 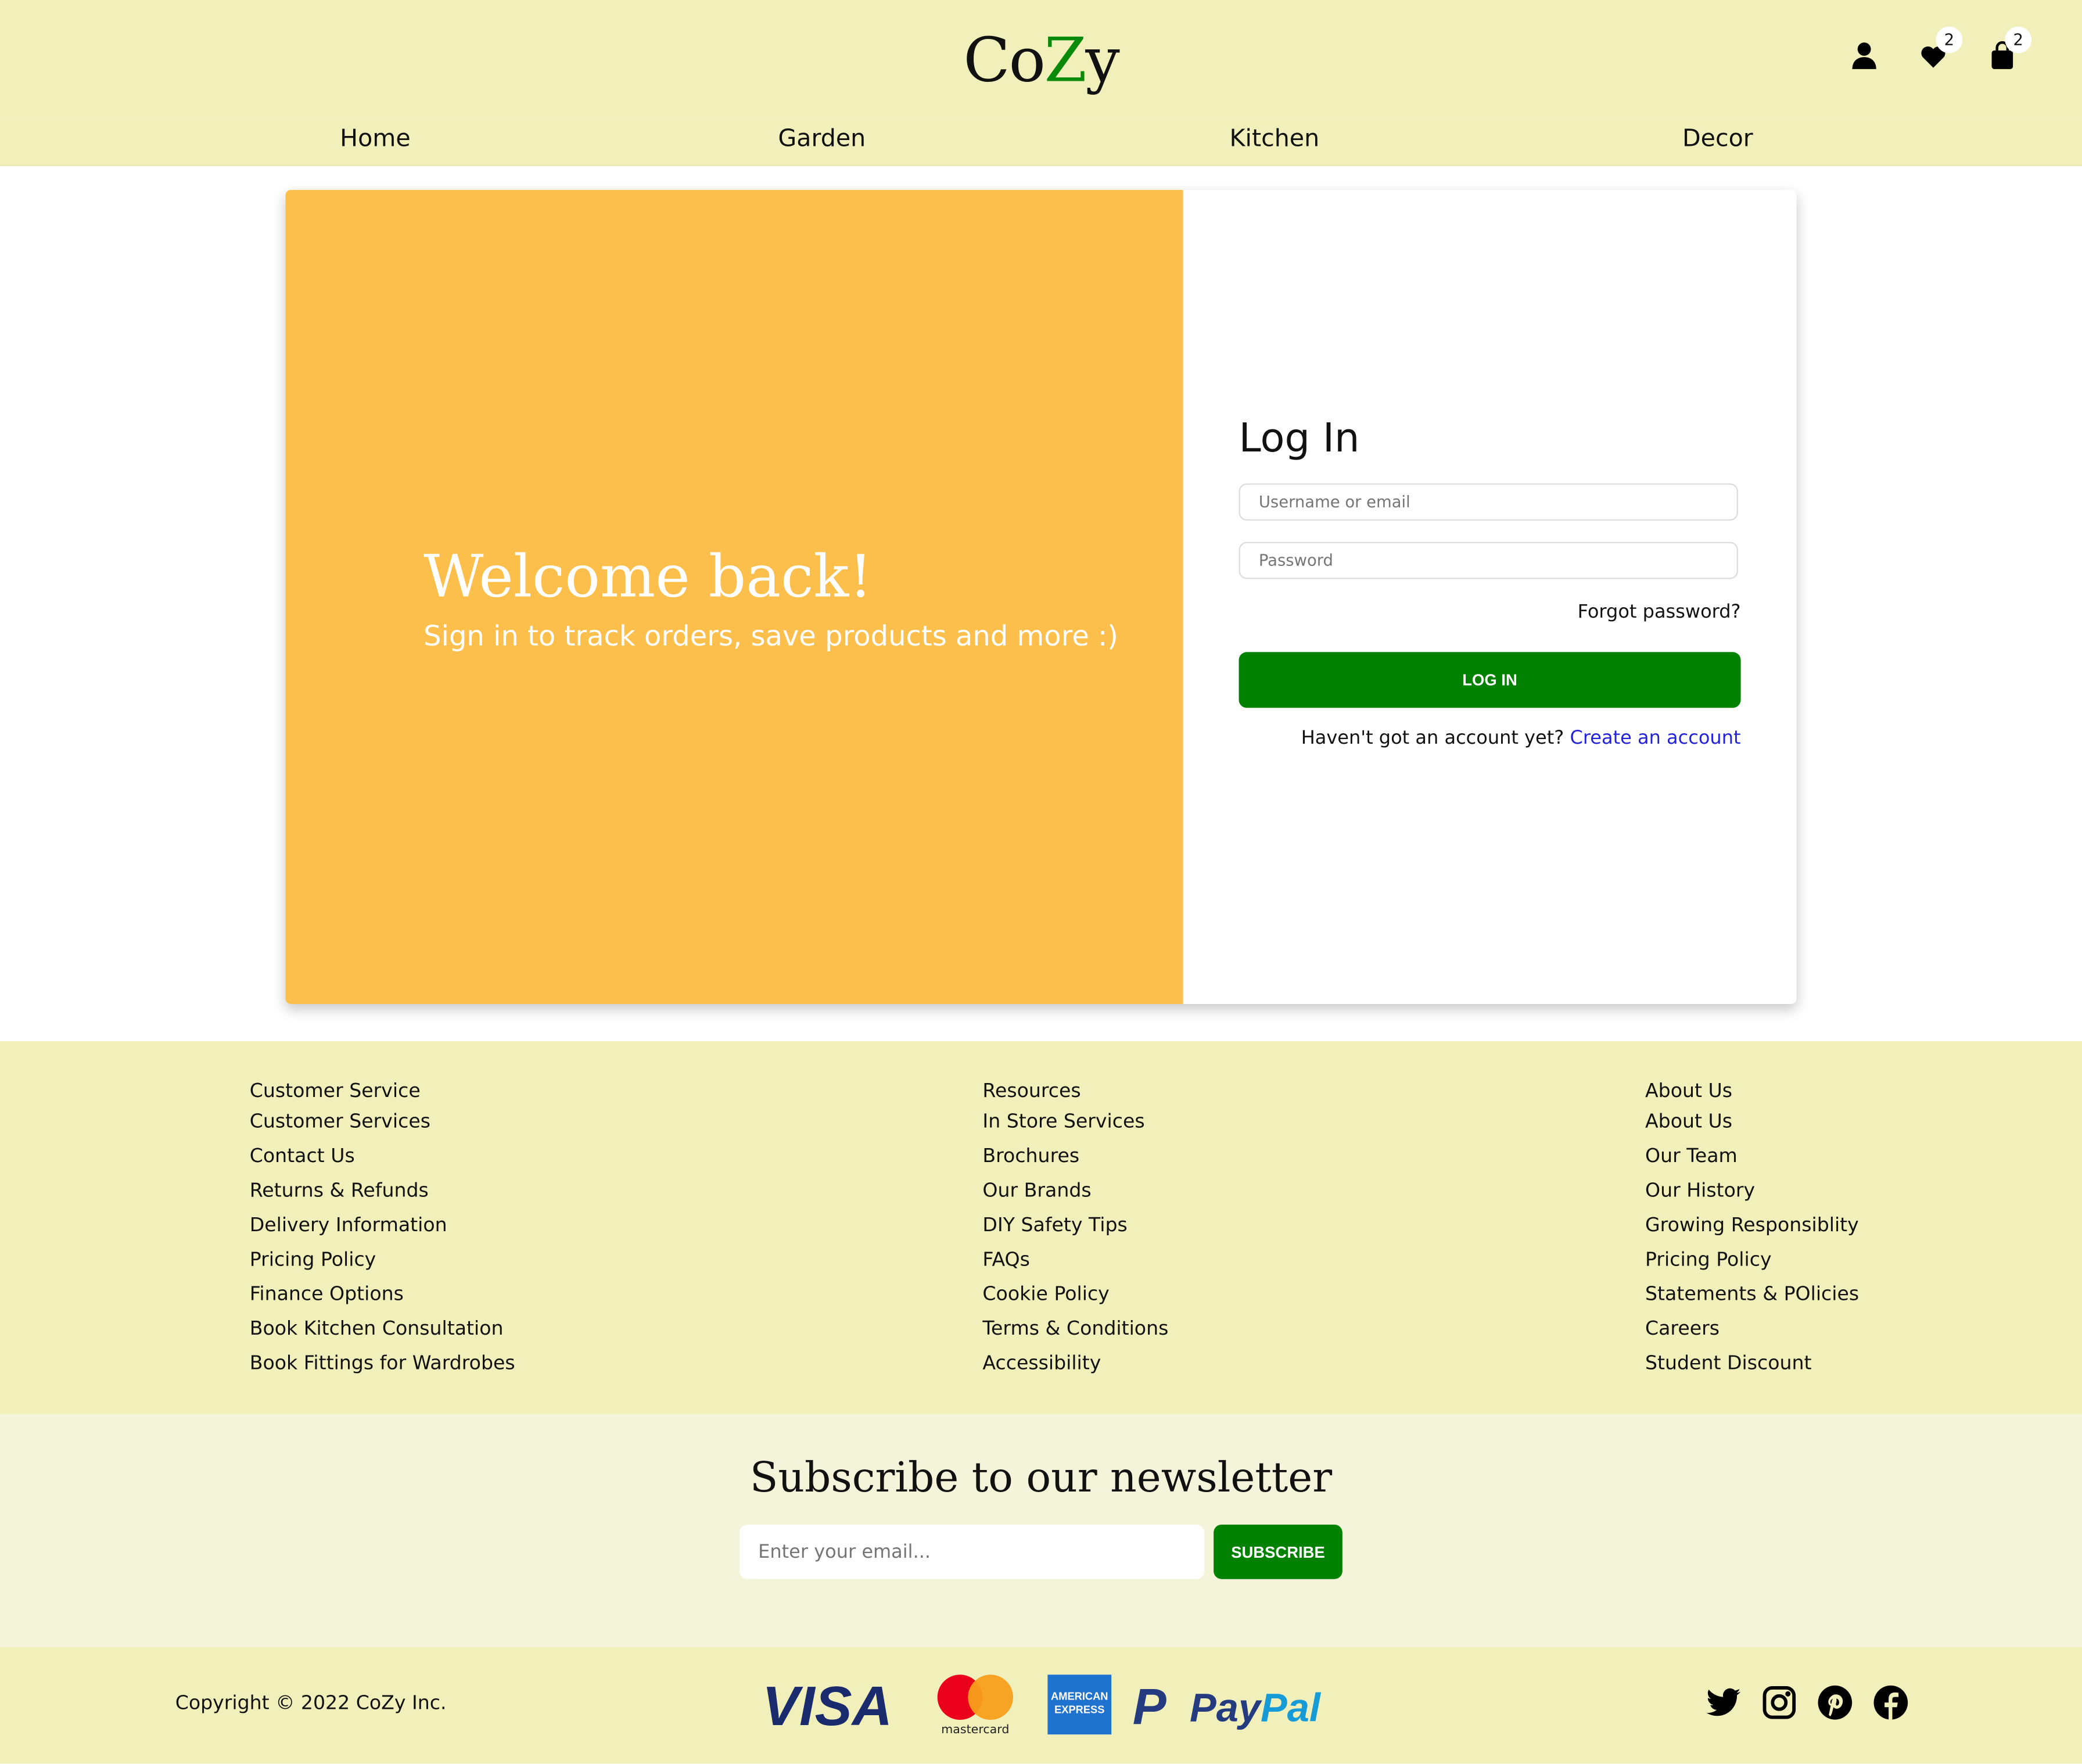 I want to click on login-title: Log In, so click(x=1299, y=438).